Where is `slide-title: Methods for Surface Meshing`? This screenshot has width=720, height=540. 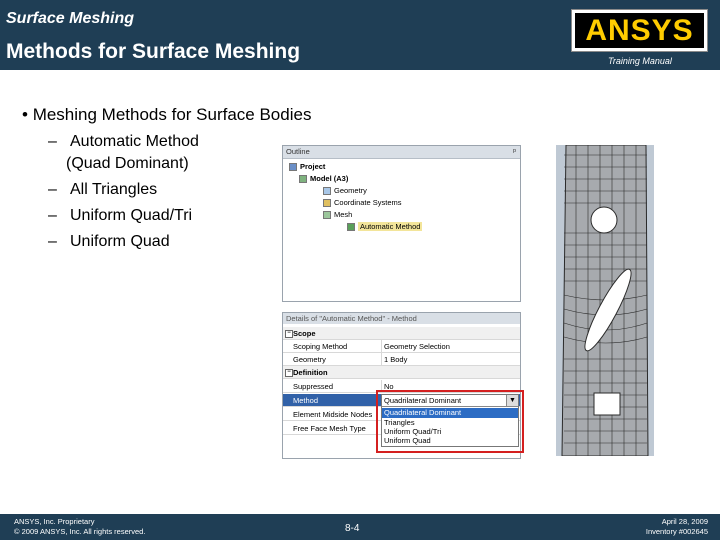 slide-title: Methods for Surface Meshing is located at coordinates (153, 51).